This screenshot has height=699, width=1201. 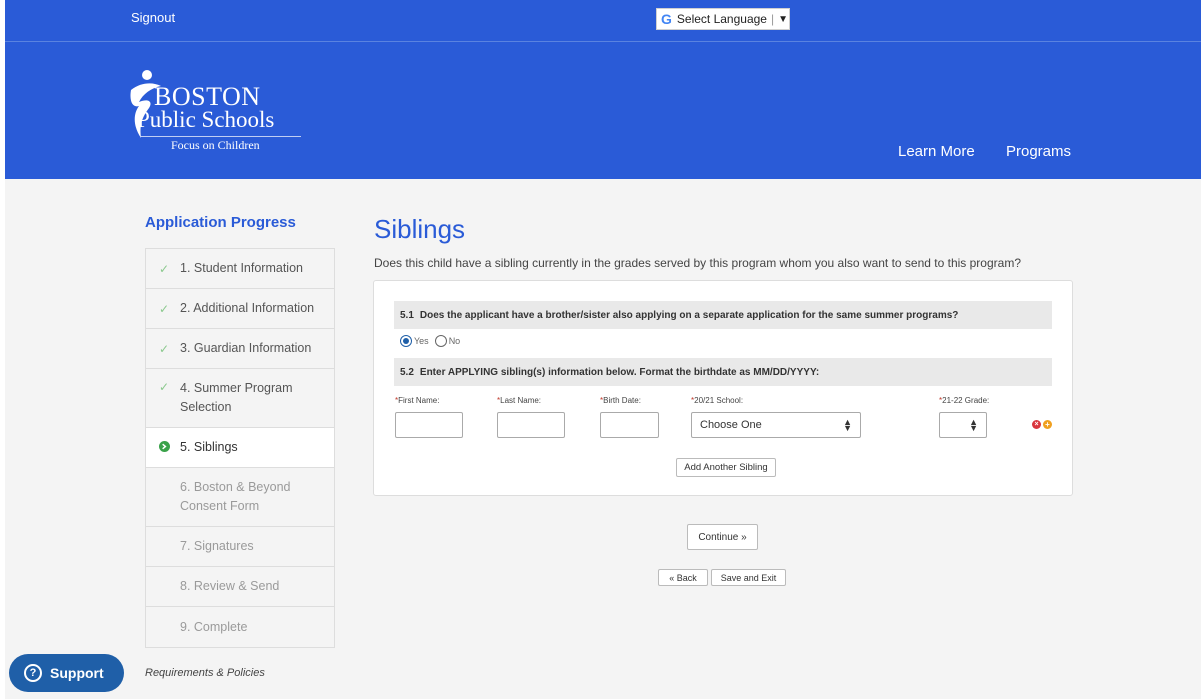 I want to click on birth-date-label-text: Birth Date:, so click(x=622, y=400).